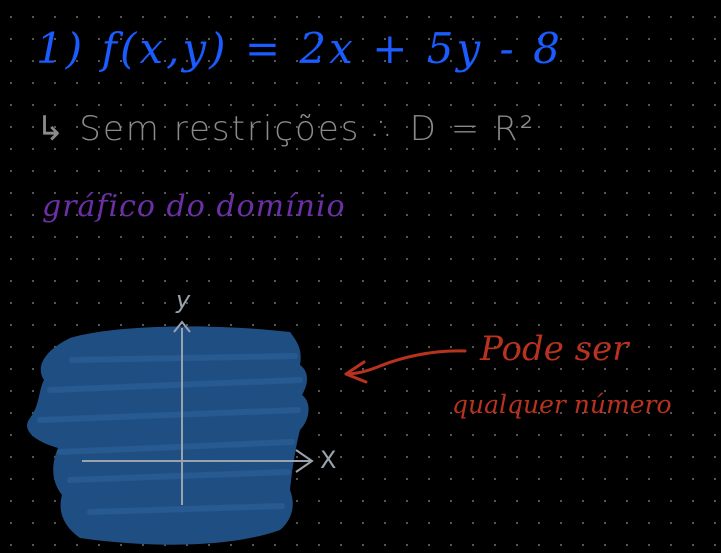  What do you see at coordinates (183, 300) in the screenshot?
I see `y-axis-label: y` at bounding box center [183, 300].